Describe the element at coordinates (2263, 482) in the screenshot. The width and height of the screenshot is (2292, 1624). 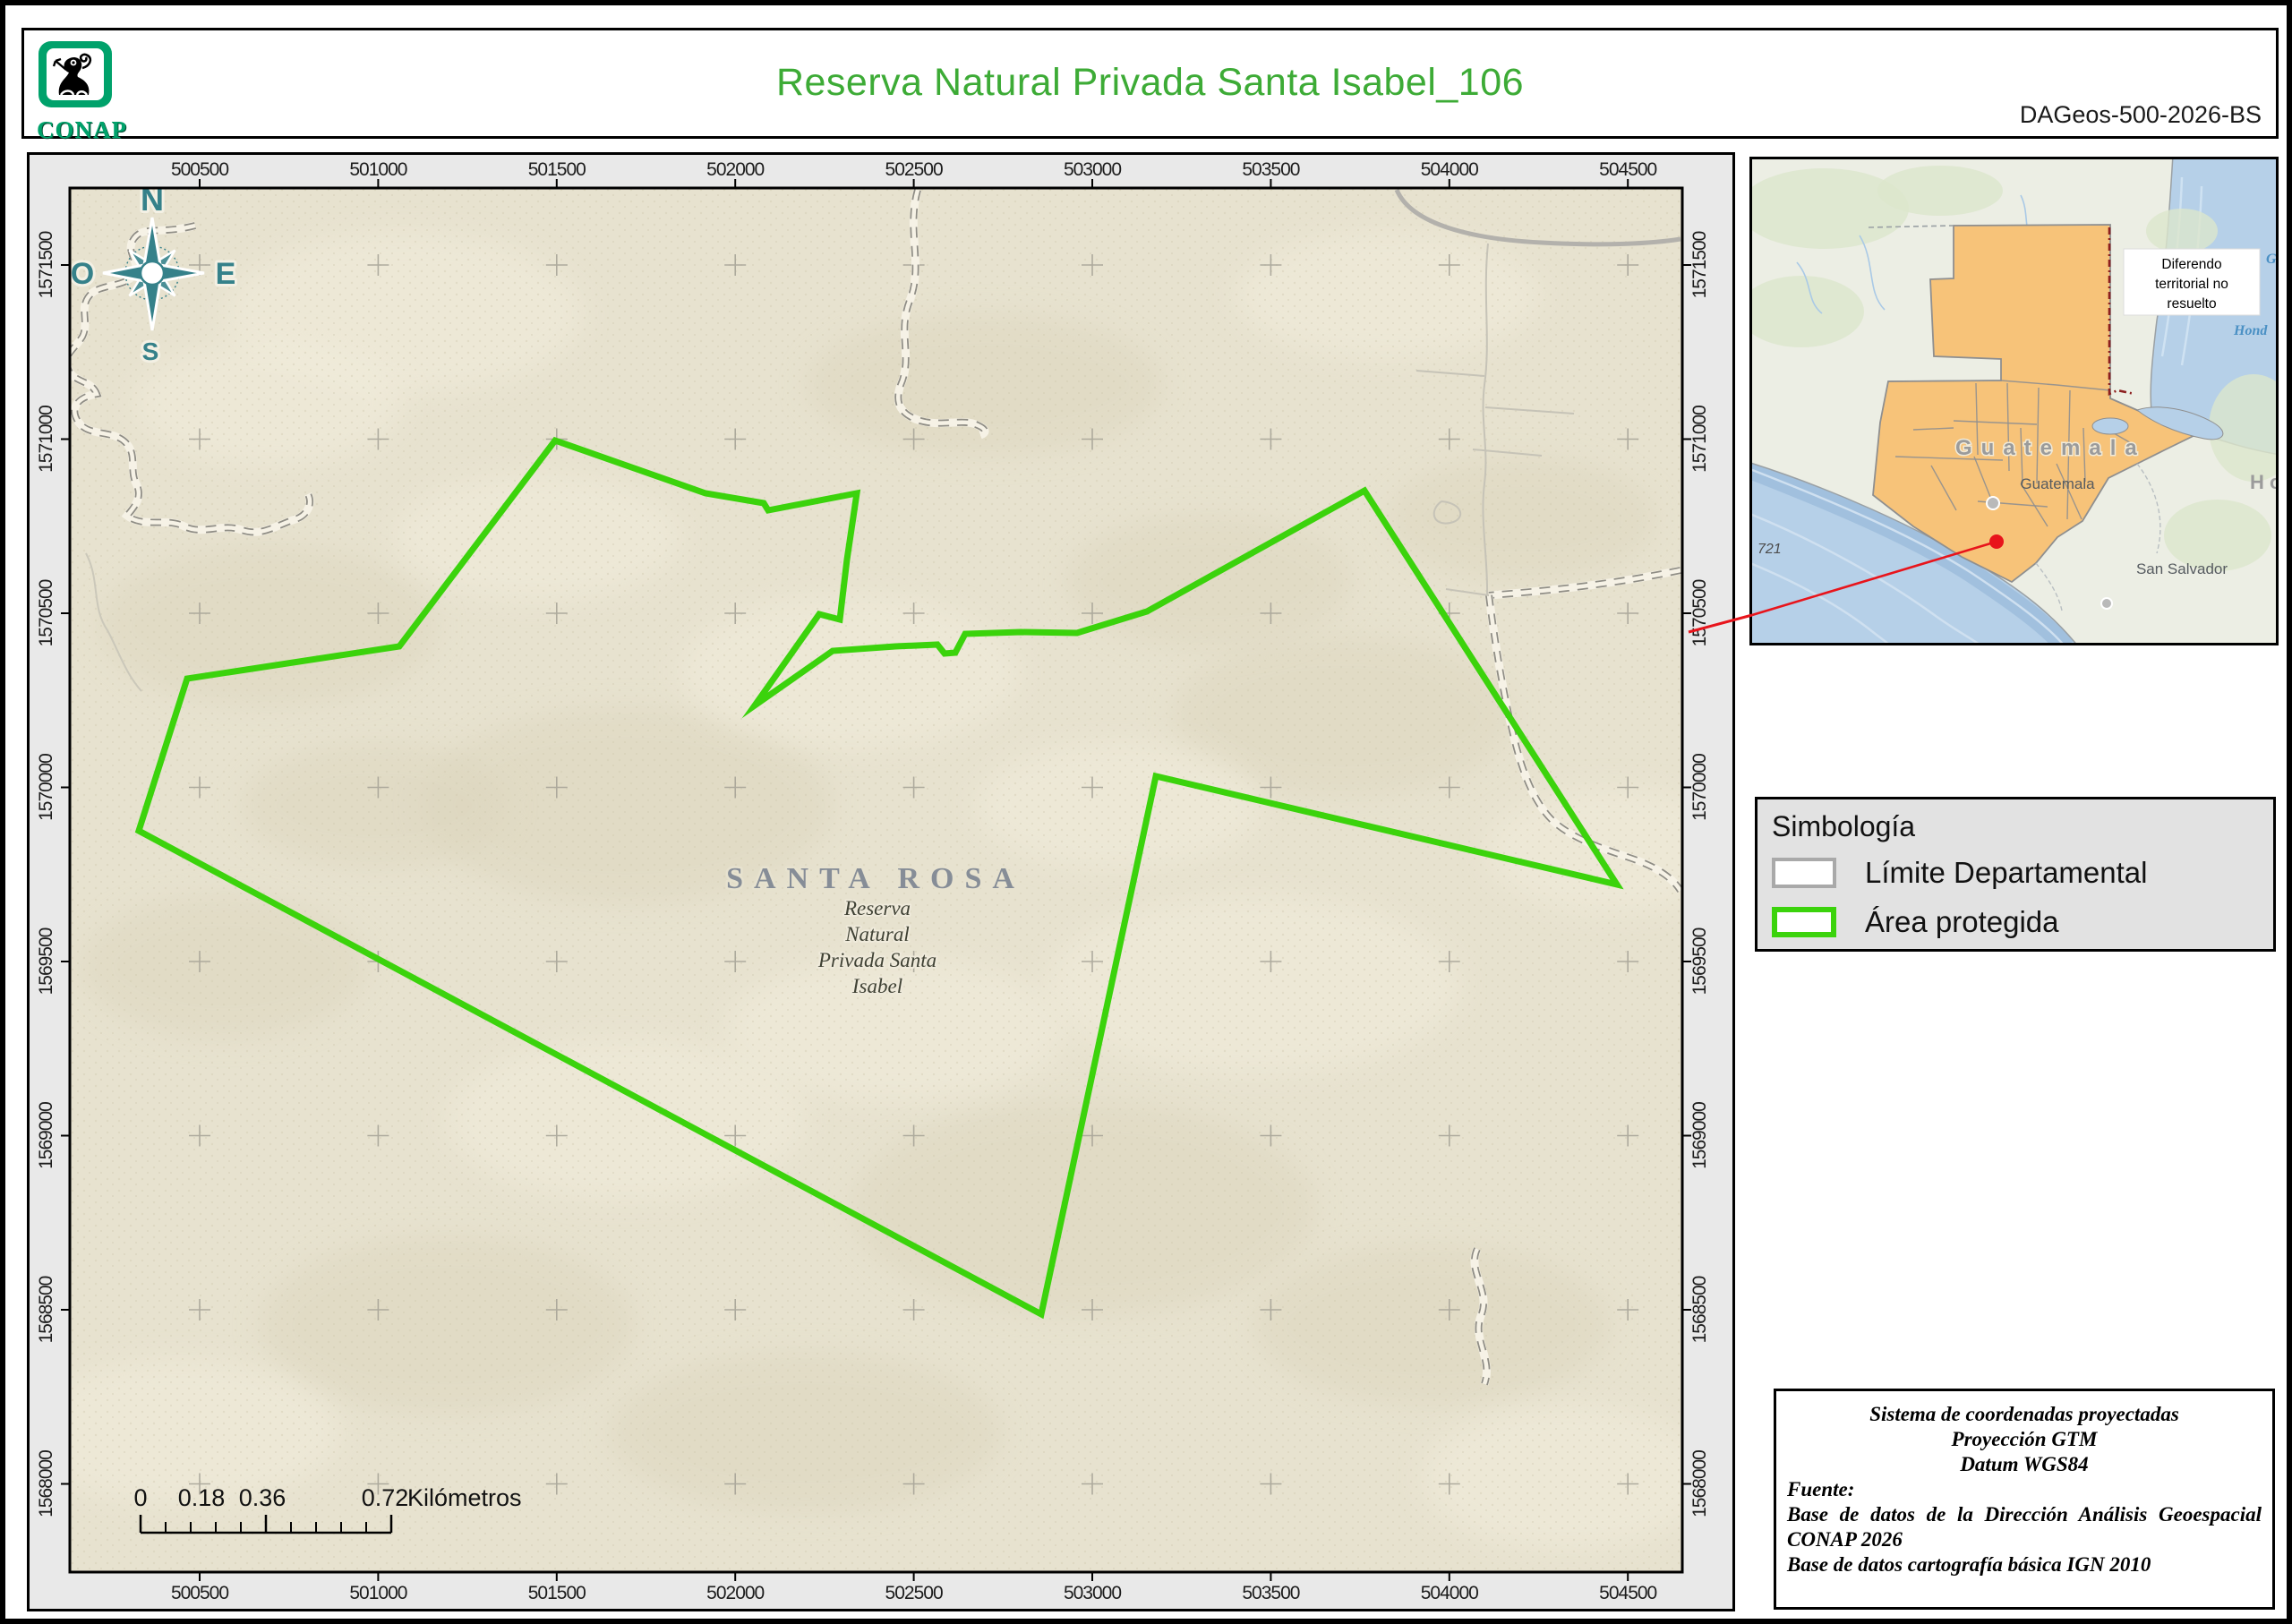
I see `honduras-label: H o` at that location.